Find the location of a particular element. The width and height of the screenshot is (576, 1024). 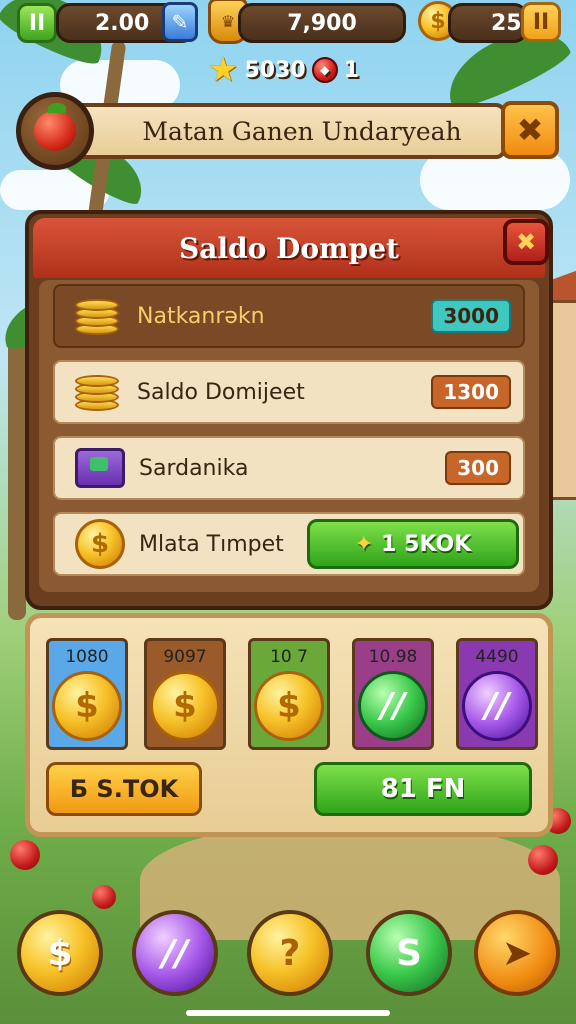

stock-button: Б S.TOK is located at coordinates (124, 789).